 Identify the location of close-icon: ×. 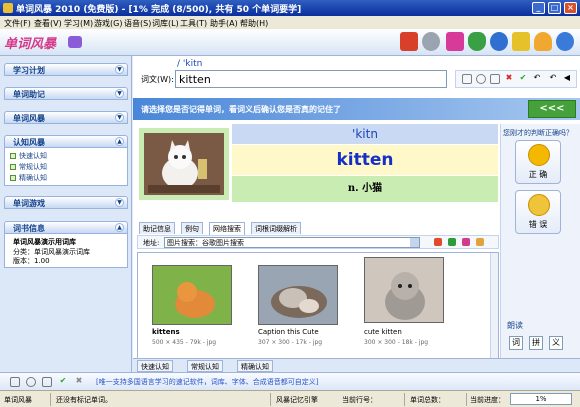
(570, 8).